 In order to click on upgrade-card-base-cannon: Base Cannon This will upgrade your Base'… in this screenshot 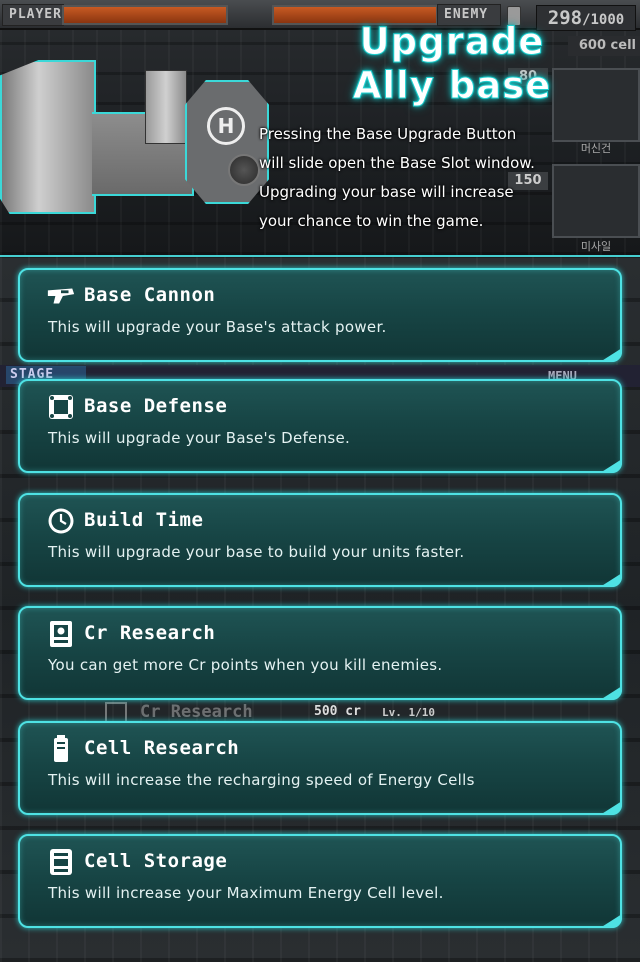, I will do `click(320, 315)`.